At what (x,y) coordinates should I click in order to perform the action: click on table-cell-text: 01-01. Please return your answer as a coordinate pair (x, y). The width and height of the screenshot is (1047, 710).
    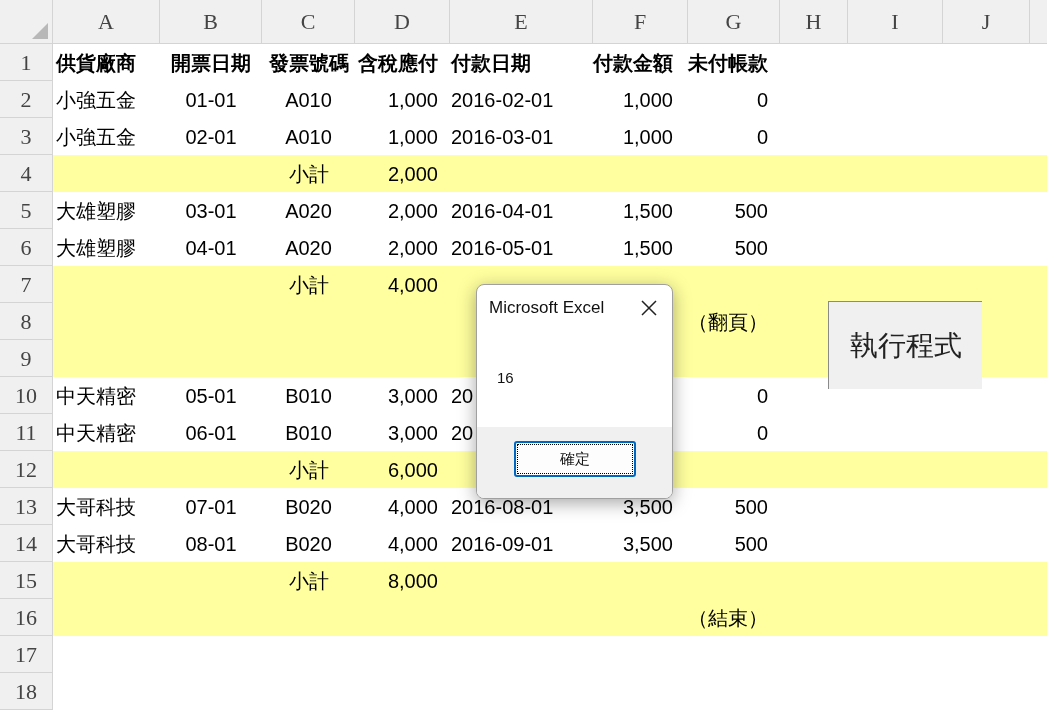
    Looking at the image, I should click on (211, 100).